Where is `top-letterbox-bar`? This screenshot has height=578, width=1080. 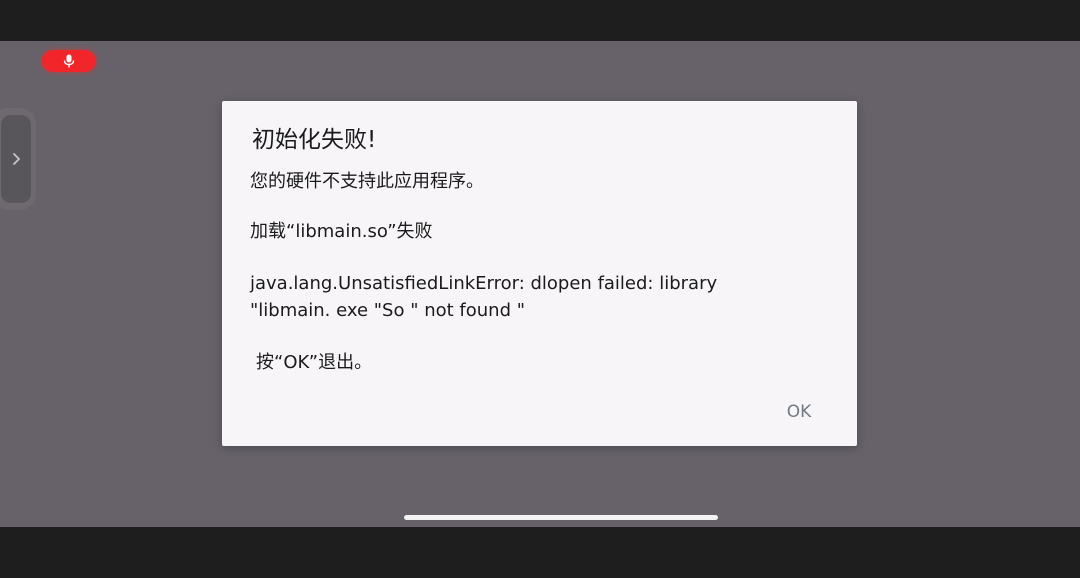 top-letterbox-bar is located at coordinates (540, 20).